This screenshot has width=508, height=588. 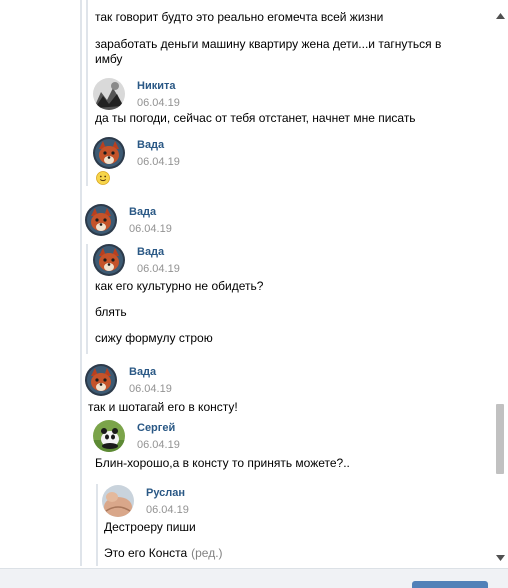 I want to click on message-body: Это его Конста, so click(x=146, y=553).